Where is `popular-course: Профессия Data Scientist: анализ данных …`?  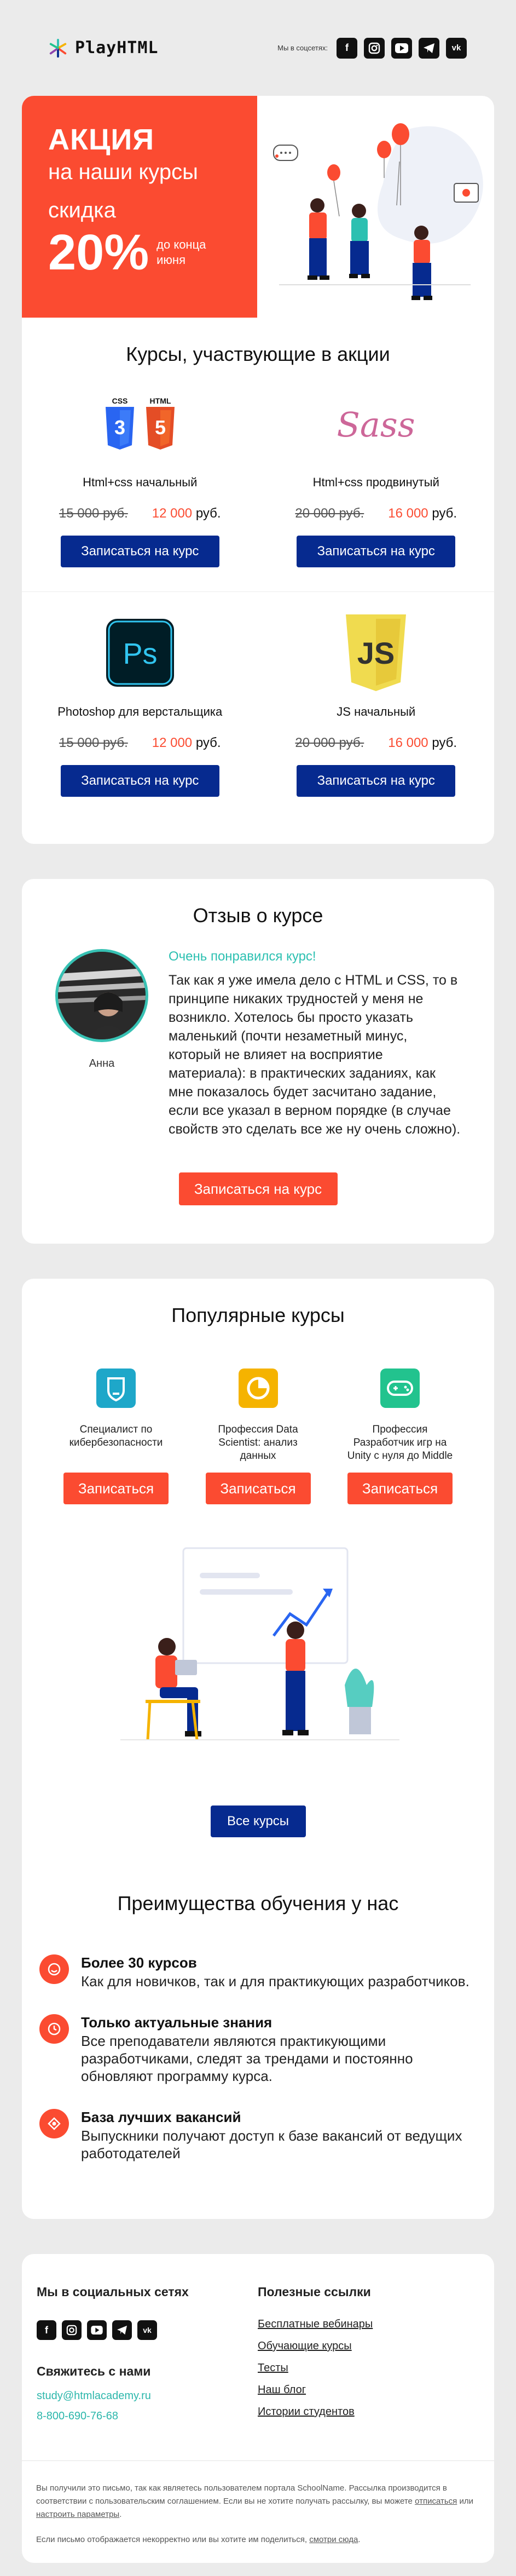
popular-course: Профессия Data Scientist: анализ данных … is located at coordinates (258, 1435).